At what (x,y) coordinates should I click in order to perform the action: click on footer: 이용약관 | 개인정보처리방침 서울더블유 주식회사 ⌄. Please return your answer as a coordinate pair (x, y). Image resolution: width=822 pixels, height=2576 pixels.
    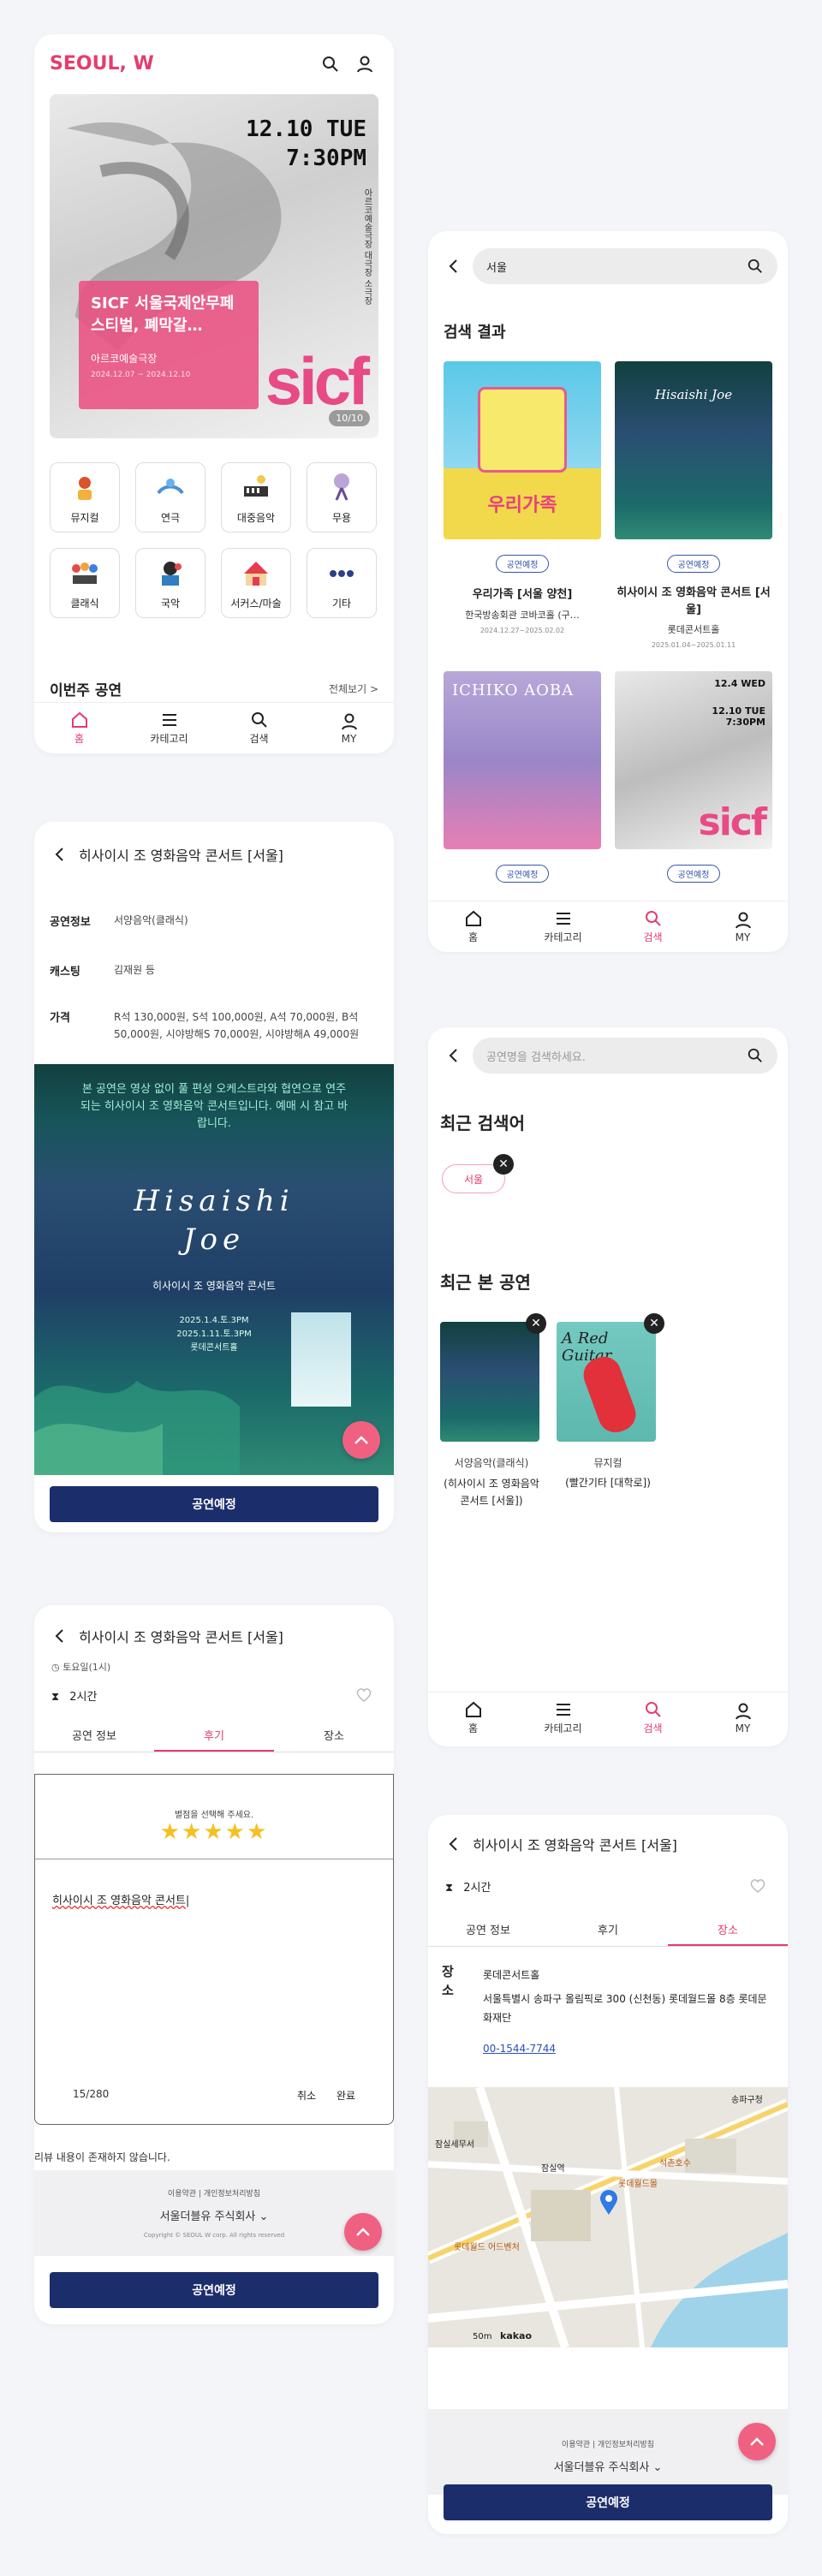
    Looking at the image, I should click on (608, 2452).